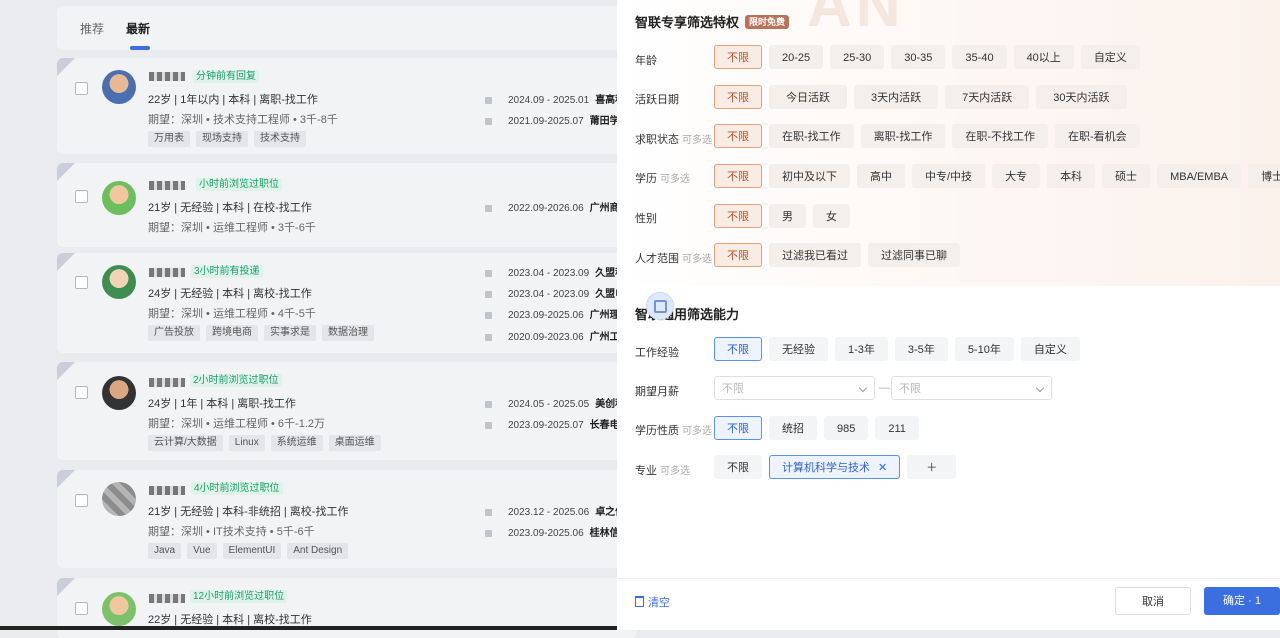 This screenshot has width=1280, height=638. Describe the element at coordinates (798, 349) in the screenshot. I see `option-exp: 无经验` at that location.